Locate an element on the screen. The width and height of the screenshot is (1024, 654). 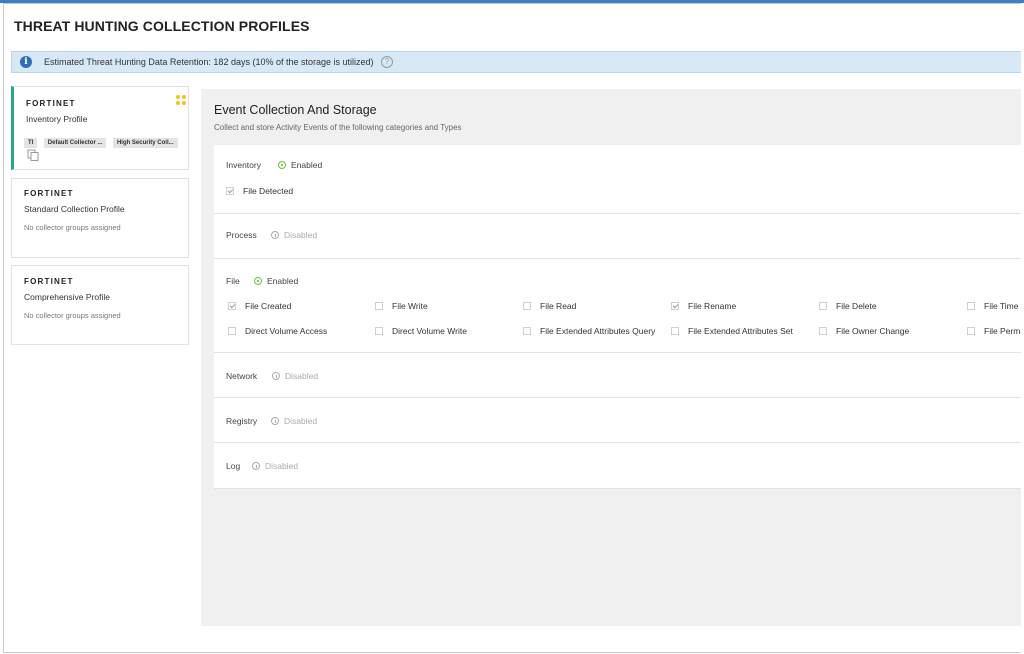
category-registry: Registry Disabled is located at coordinates (617, 420).